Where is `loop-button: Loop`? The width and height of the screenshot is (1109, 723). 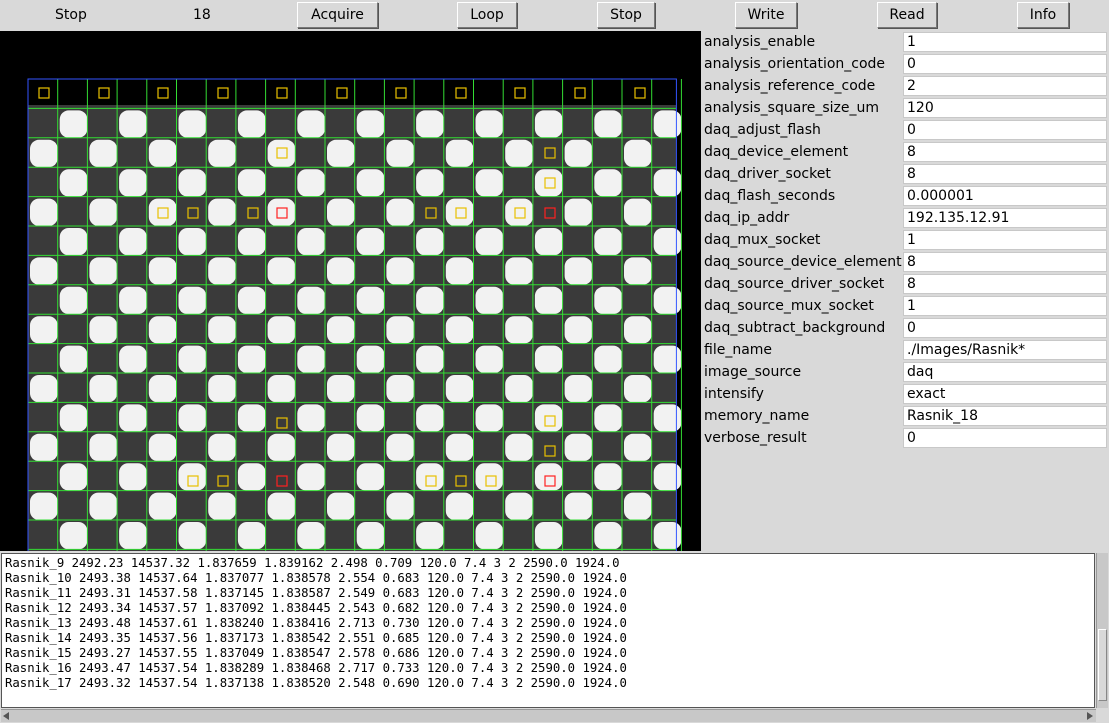 loop-button: Loop is located at coordinates (487, 15).